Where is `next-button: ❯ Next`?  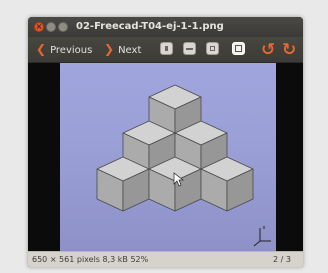 next-button: ❯ Next is located at coordinates (122, 49).